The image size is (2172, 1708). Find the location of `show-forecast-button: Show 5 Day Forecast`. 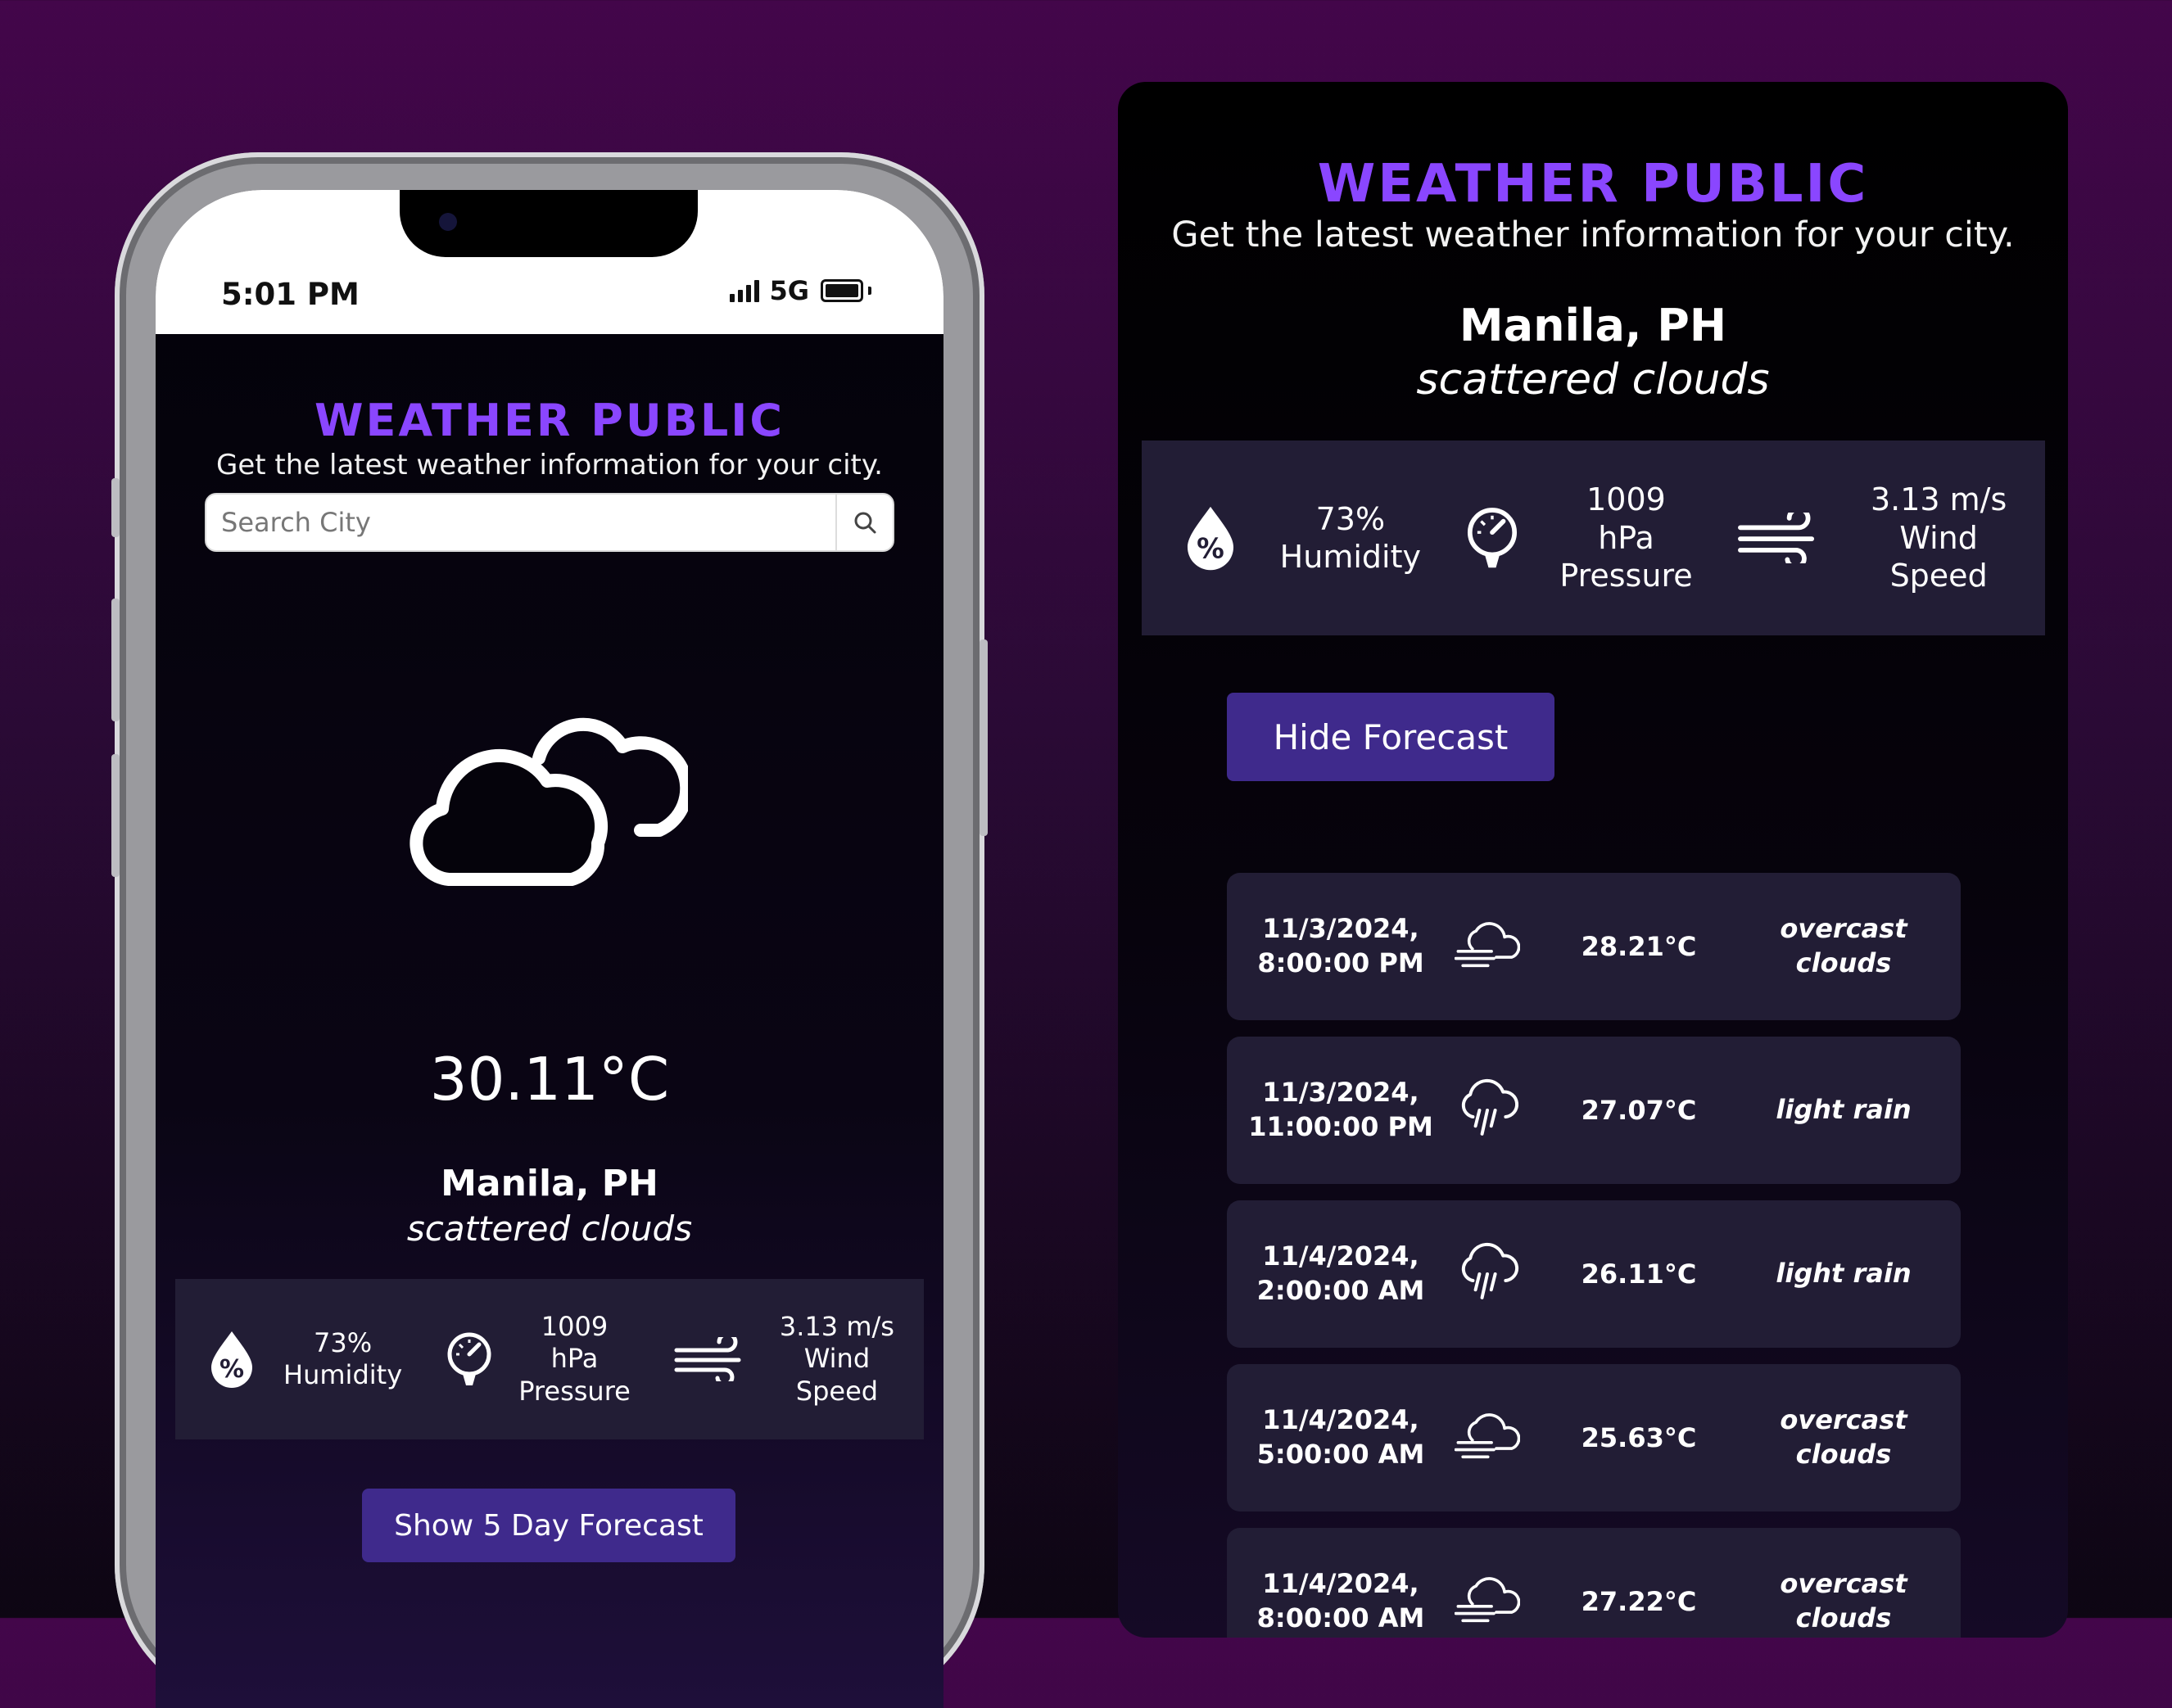

show-forecast-button: Show 5 Day Forecast is located at coordinates (548, 1525).